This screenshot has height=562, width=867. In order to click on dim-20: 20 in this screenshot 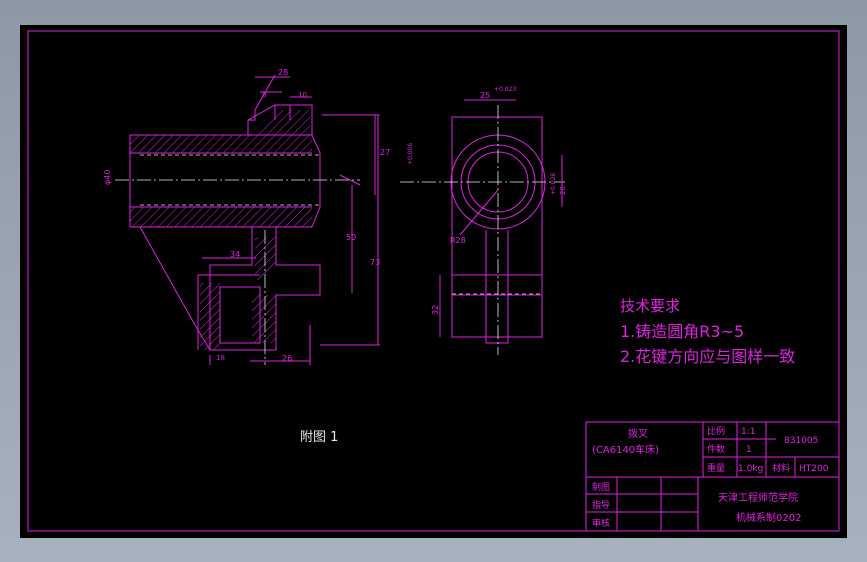, I will do `click(563, 190)`.